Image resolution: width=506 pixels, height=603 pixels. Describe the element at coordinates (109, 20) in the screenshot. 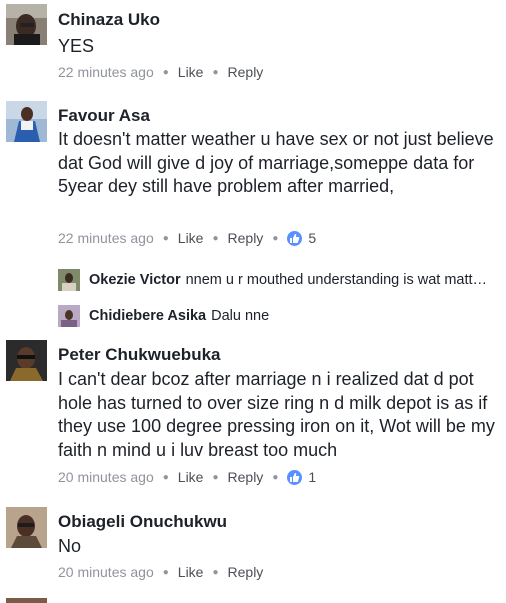

I see `commenter-name: Chinaza Uko` at that location.